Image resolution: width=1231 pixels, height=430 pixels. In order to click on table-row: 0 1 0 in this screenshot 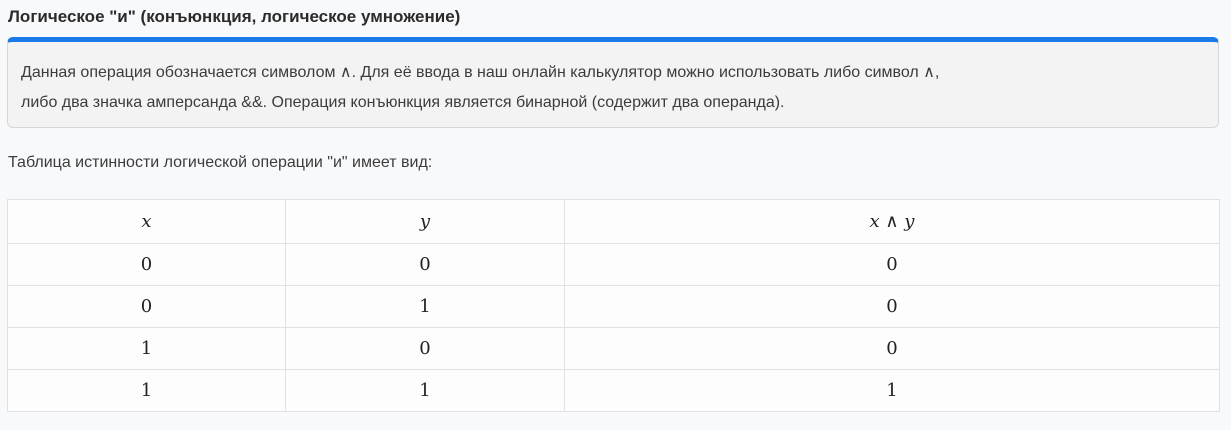, I will do `click(613, 306)`.